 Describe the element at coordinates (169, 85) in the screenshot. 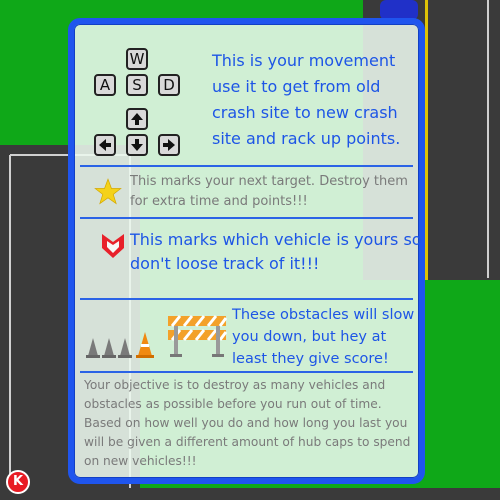

I see `key-d: D` at that location.